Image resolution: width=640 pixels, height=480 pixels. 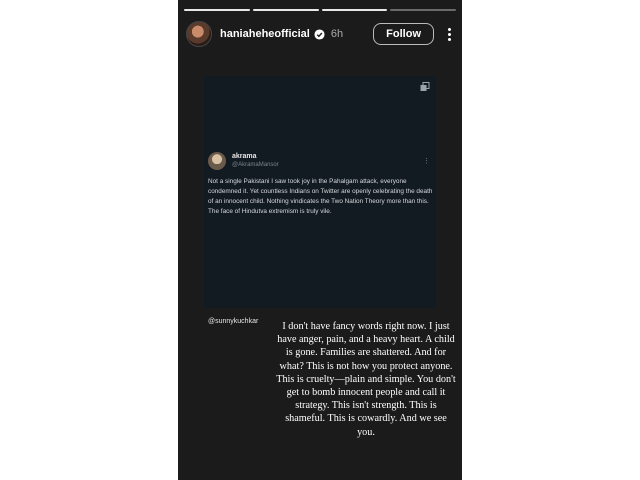 What do you see at coordinates (403, 34) in the screenshot?
I see `follow-button: Follow` at bounding box center [403, 34].